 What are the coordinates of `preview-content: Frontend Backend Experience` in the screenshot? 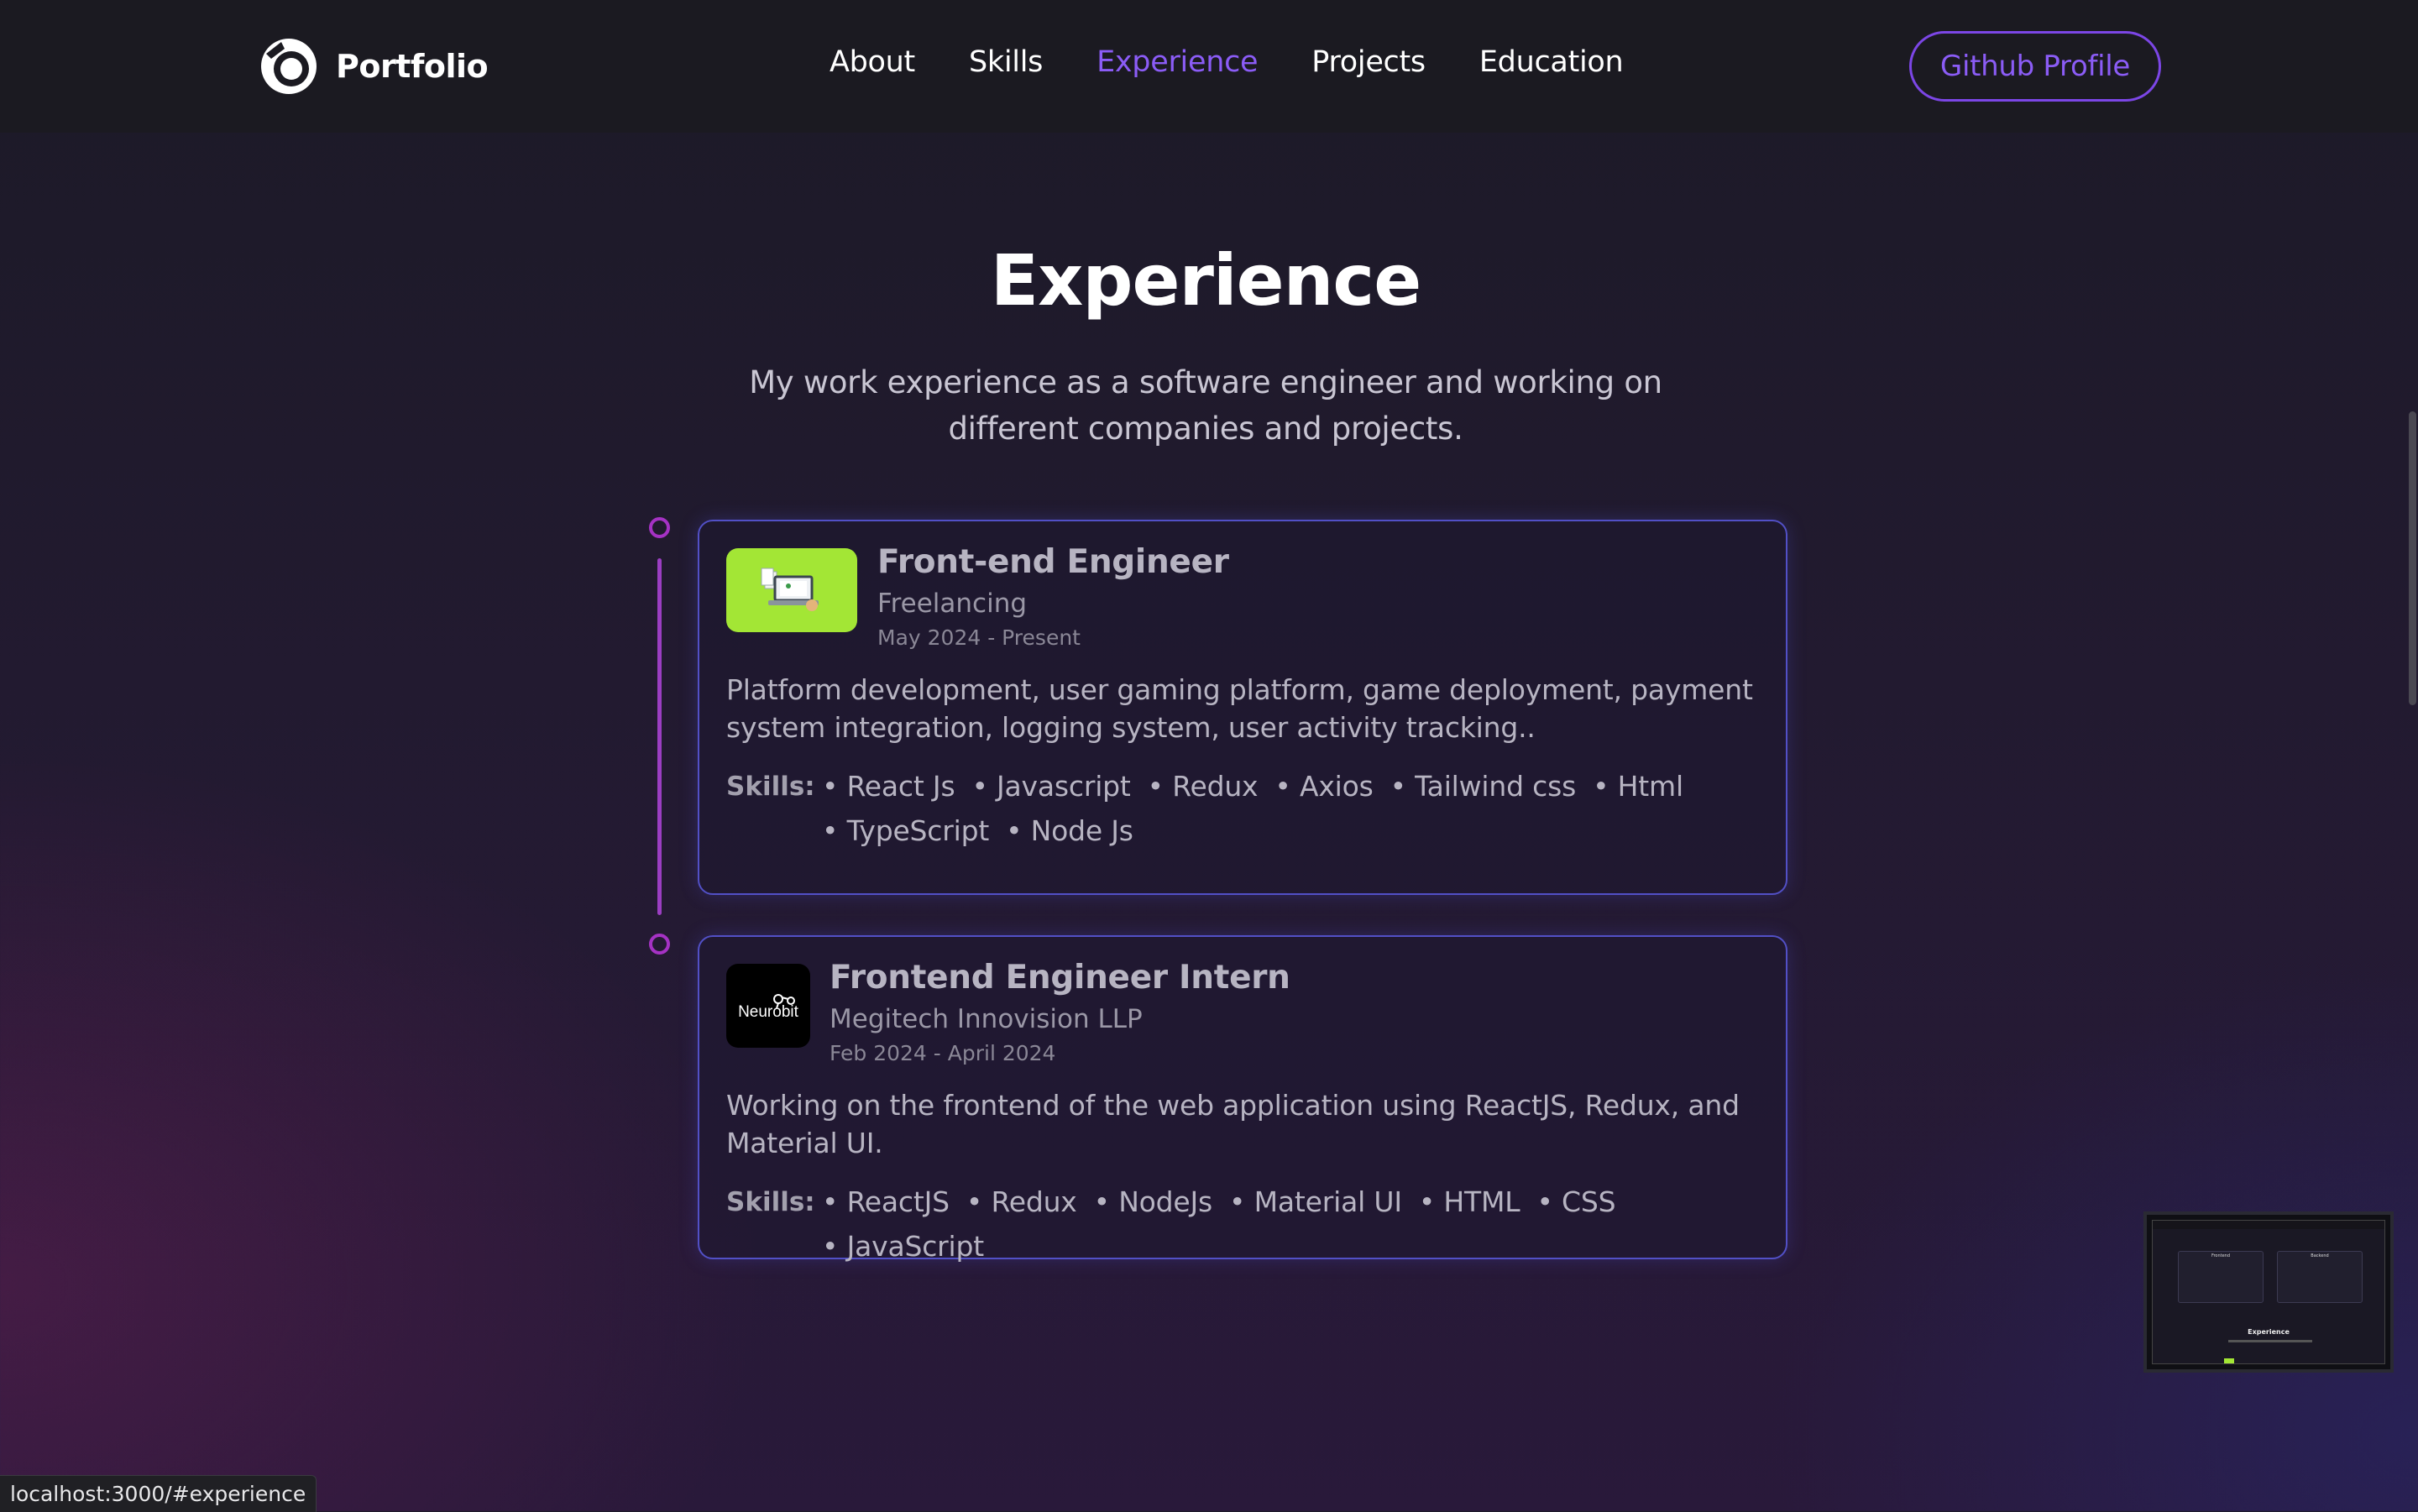 It's located at (2268, 1292).